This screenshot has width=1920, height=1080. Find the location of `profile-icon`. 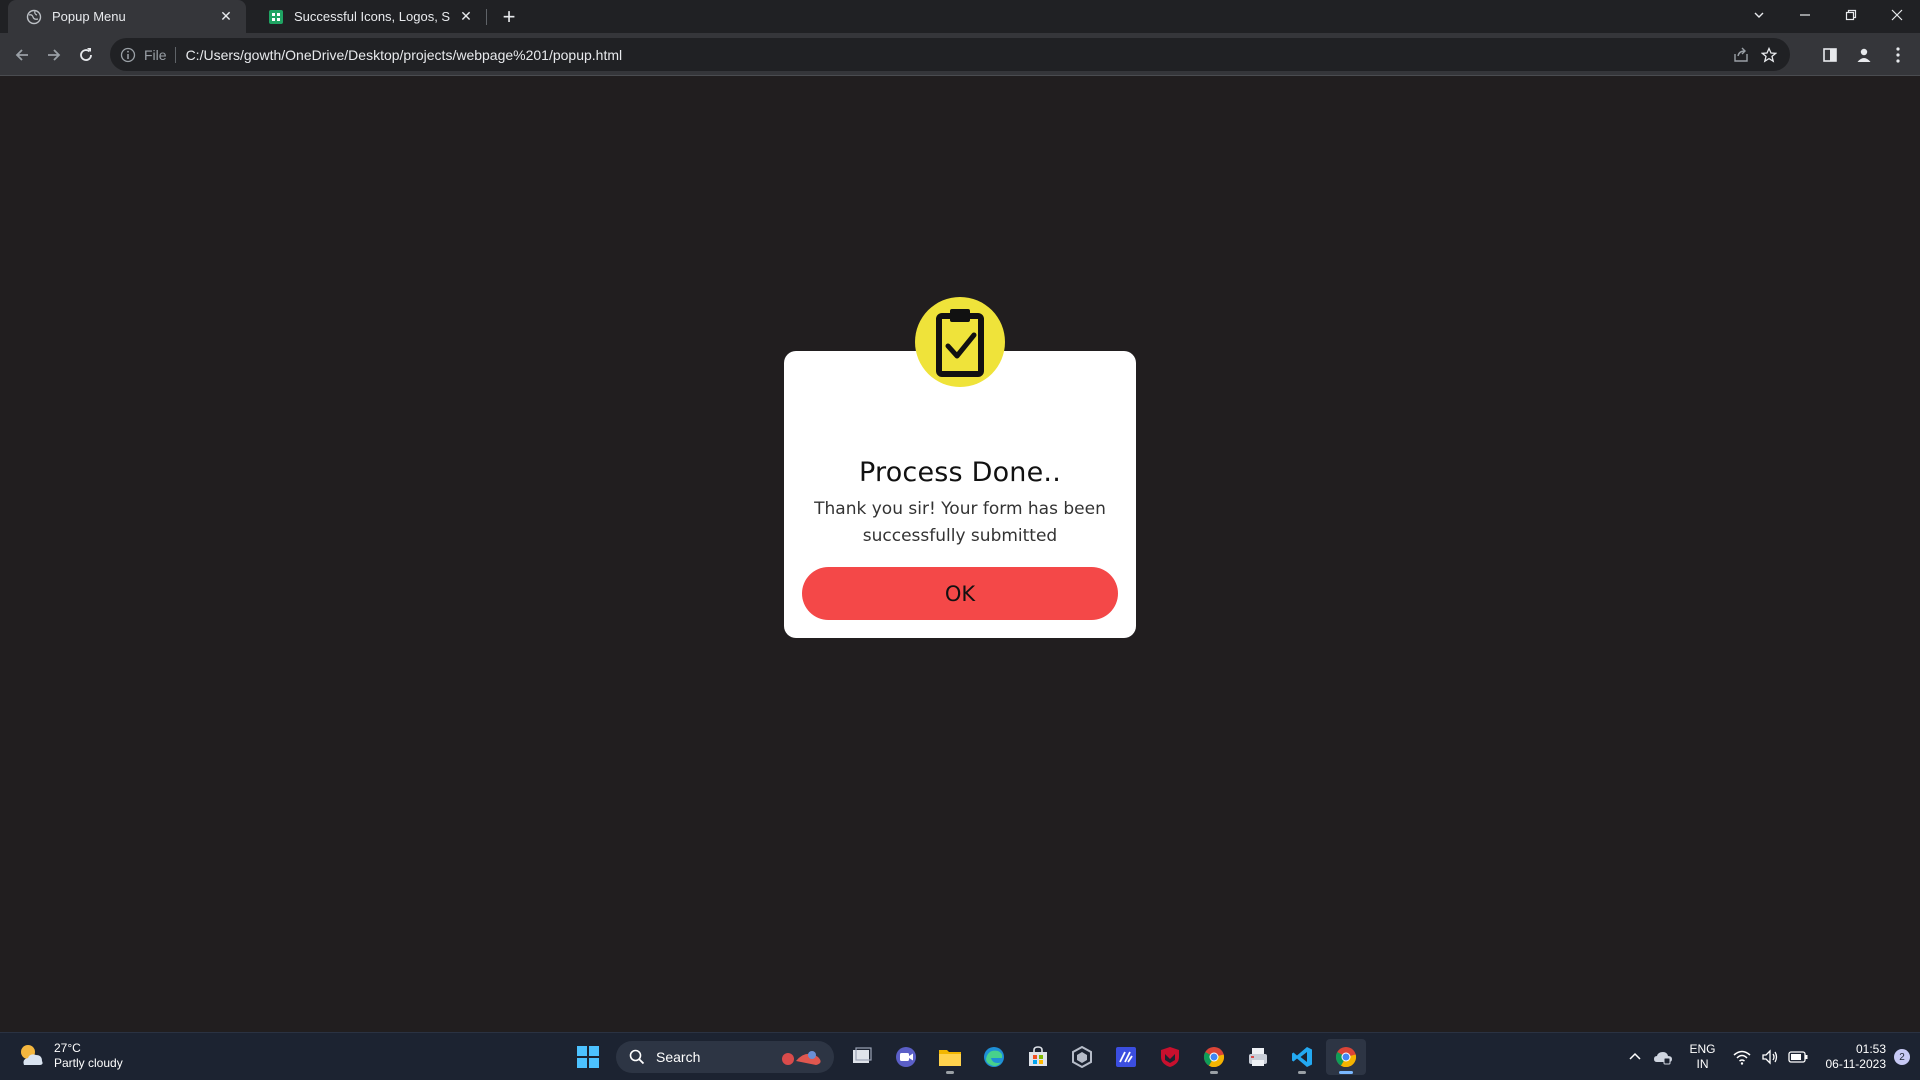

profile-icon is located at coordinates (1864, 55).